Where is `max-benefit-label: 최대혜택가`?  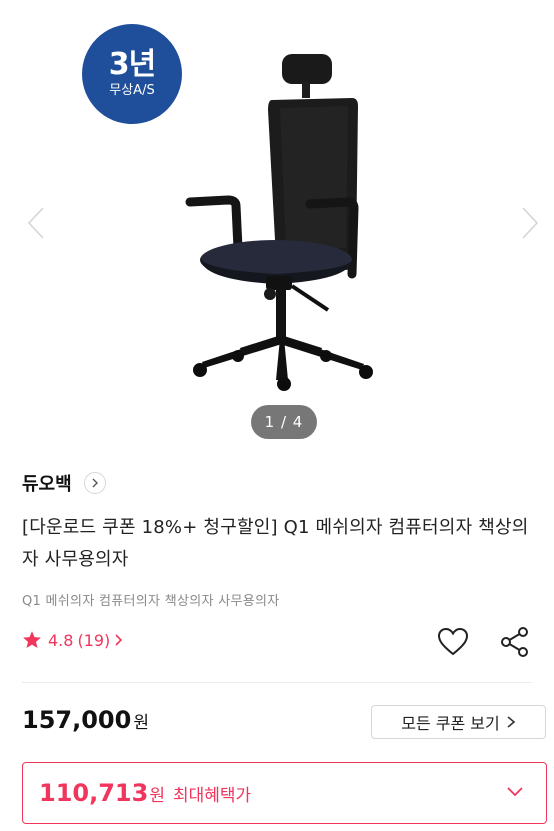
max-benefit-label: 최대혜택가 is located at coordinates (212, 795).